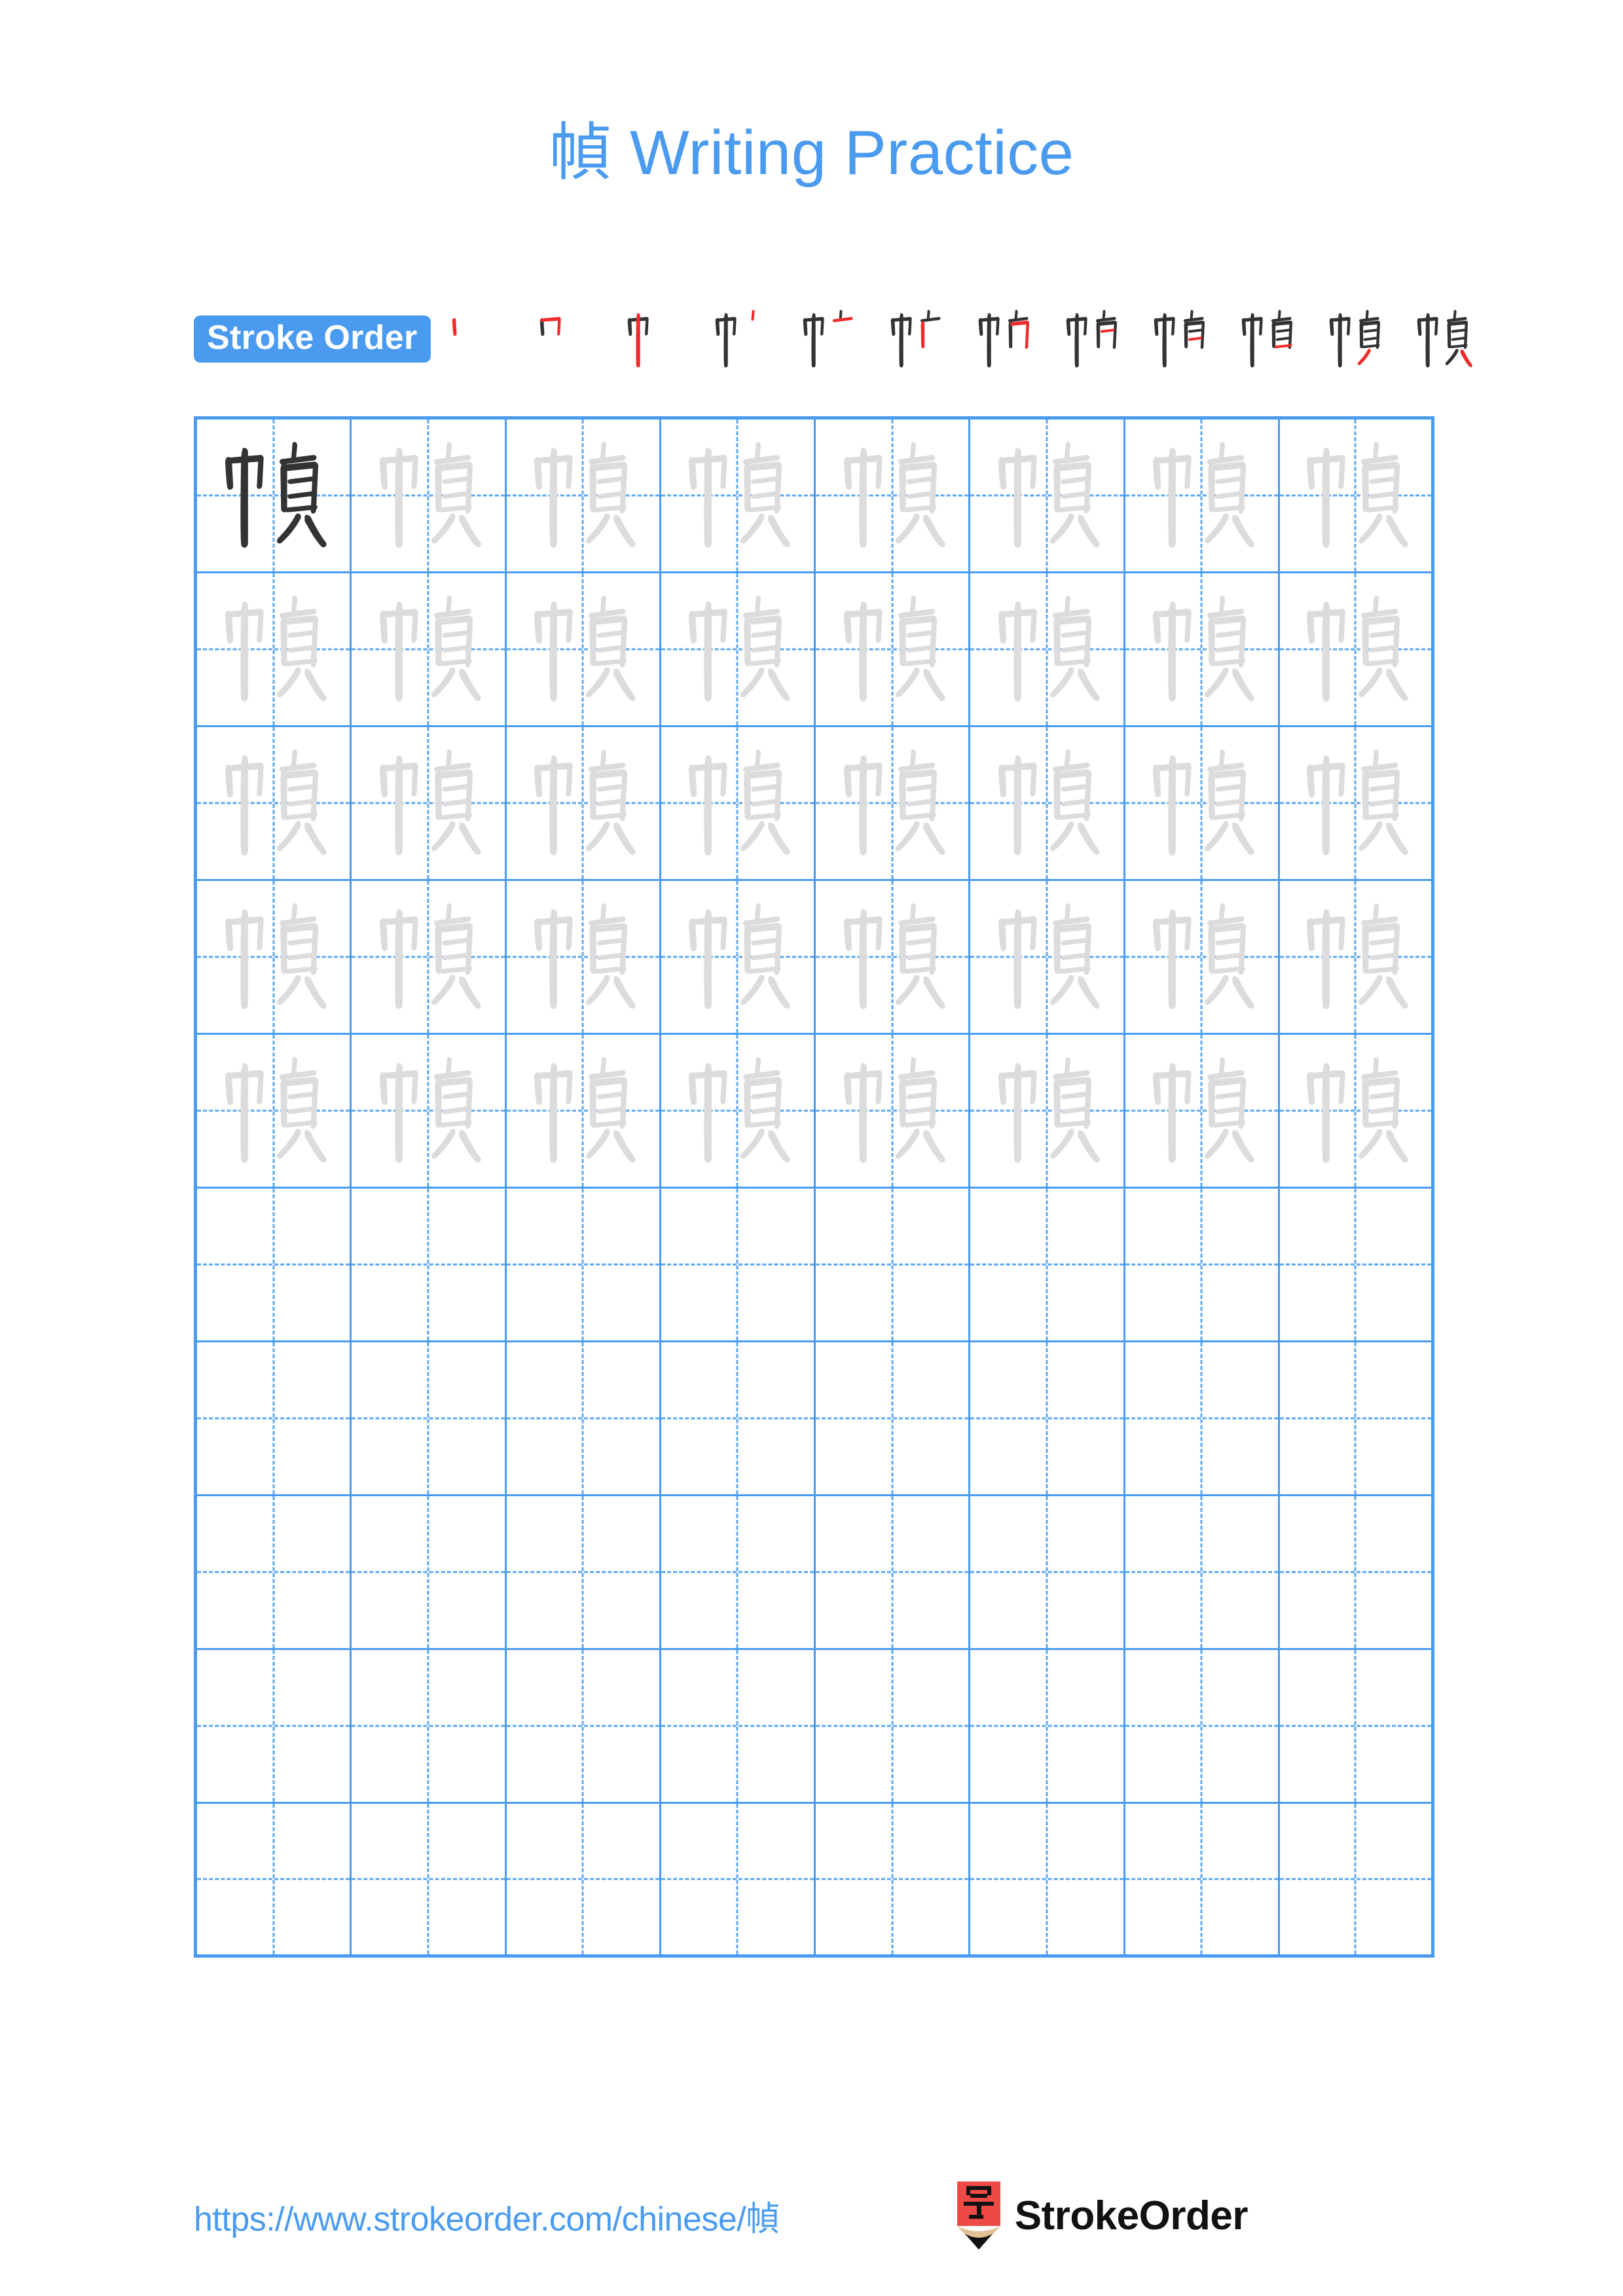 The width and height of the screenshot is (1623, 2296). What do you see at coordinates (583, 1573) in the screenshot?
I see `practice-cell-r8-c3` at bounding box center [583, 1573].